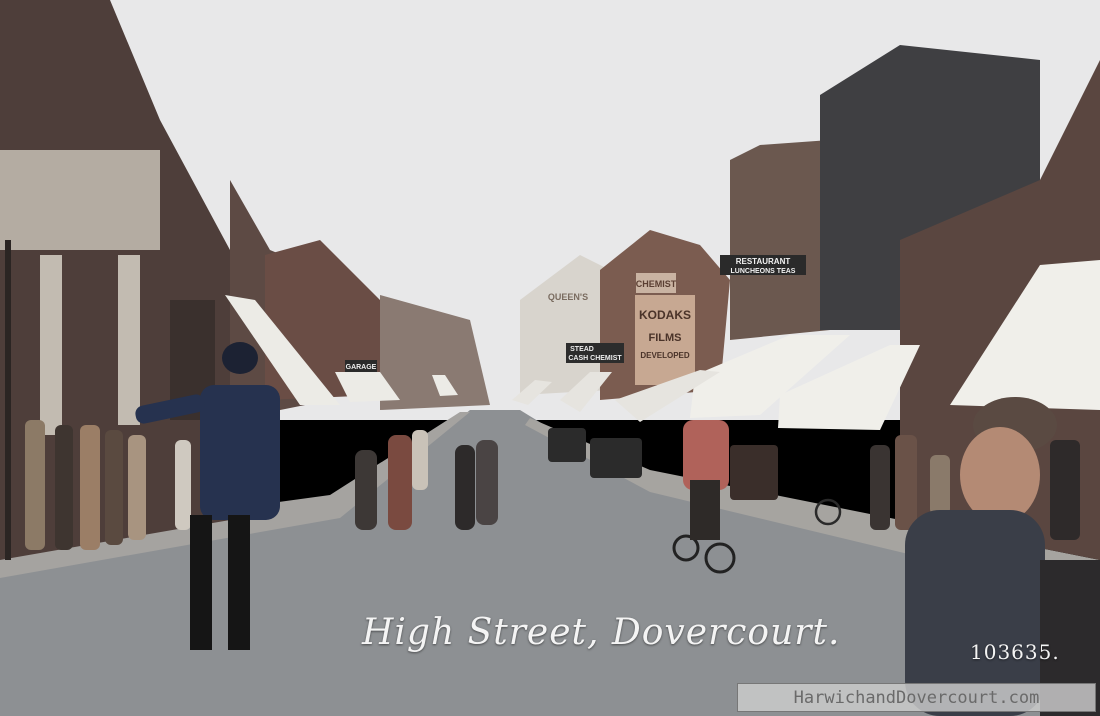 The image size is (1100, 716). Describe the element at coordinates (8, 400) in the screenshot. I see `lamp-post-left` at that location.